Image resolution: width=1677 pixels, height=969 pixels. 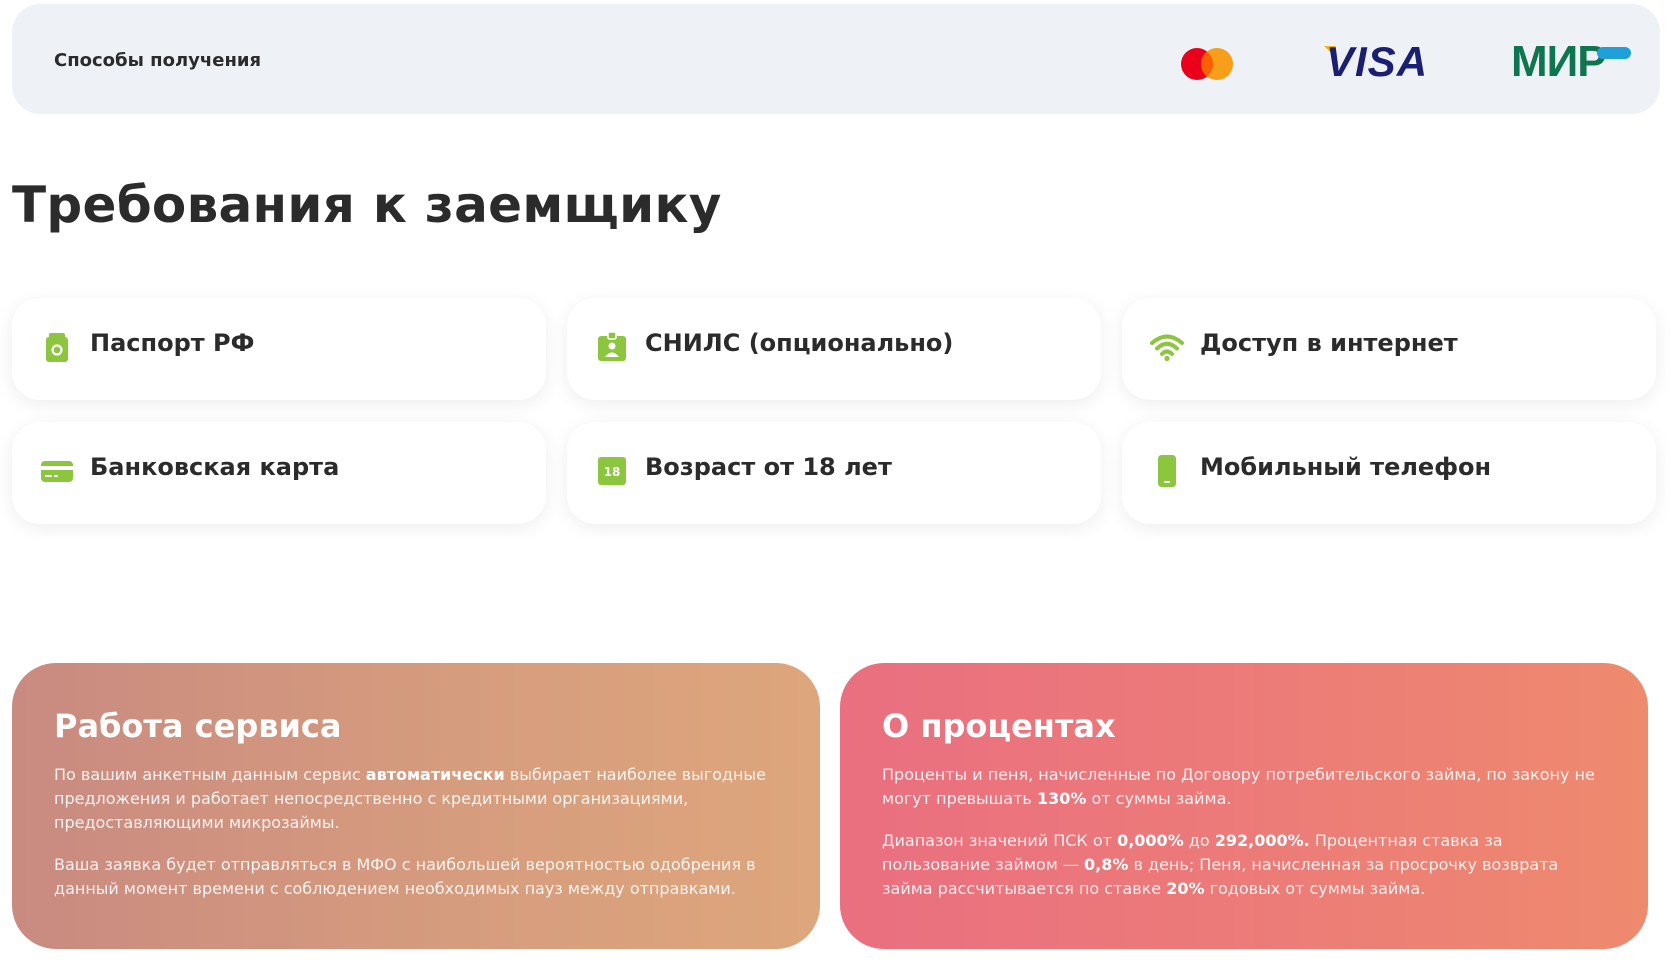 What do you see at coordinates (215, 467) in the screenshot?
I see `requirement-label: Банковская карта` at bounding box center [215, 467].